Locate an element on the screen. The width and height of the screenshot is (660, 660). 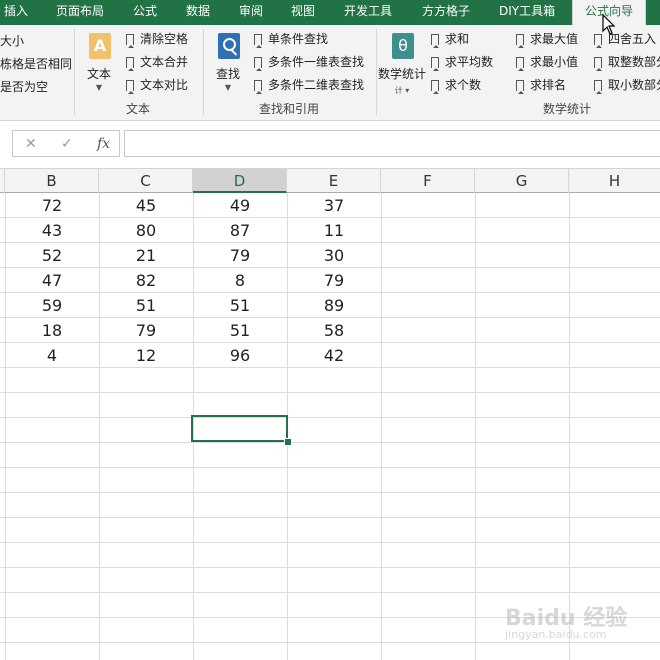
column-header-f: F is located at coordinates (428, 181).